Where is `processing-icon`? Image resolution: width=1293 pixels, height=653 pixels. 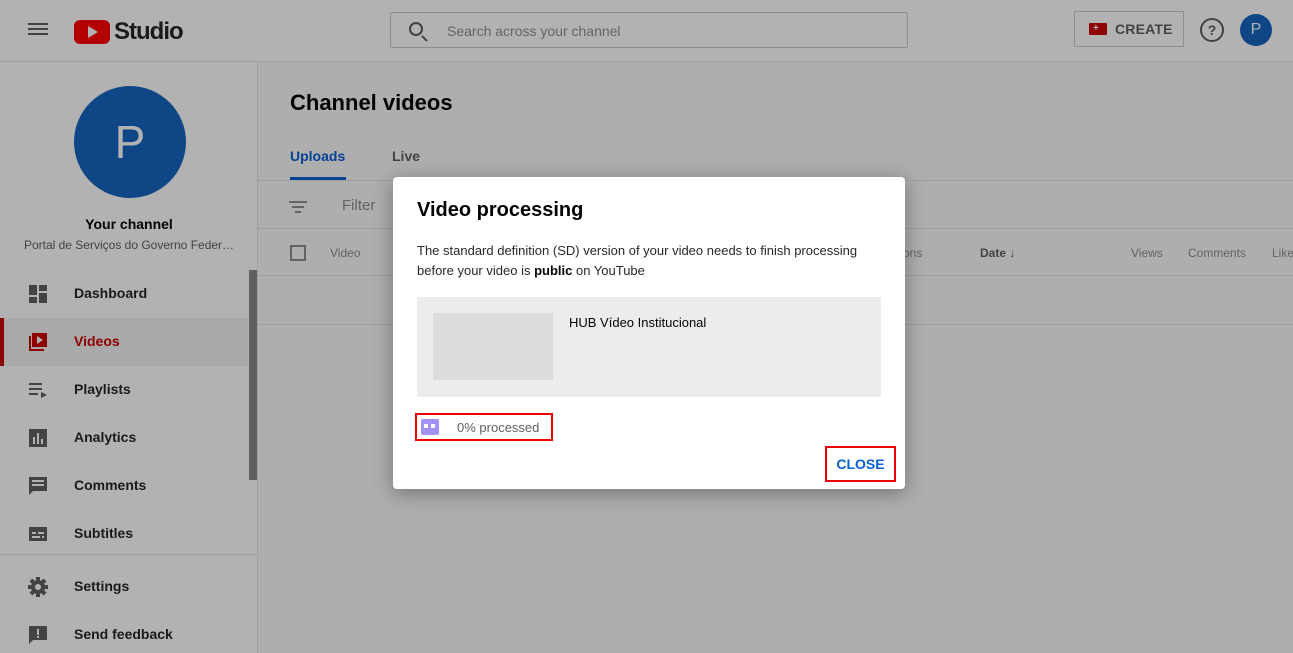
processing-icon is located at coordinates (430, 427).